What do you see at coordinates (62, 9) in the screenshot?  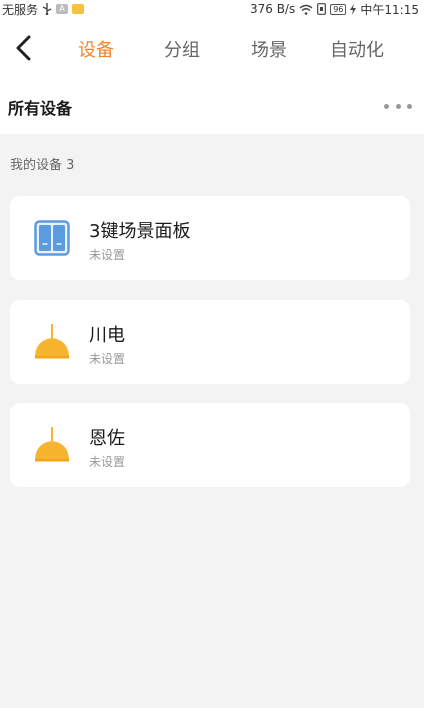 I see `notification-app-icon: A` at bounding box center [62, 9].